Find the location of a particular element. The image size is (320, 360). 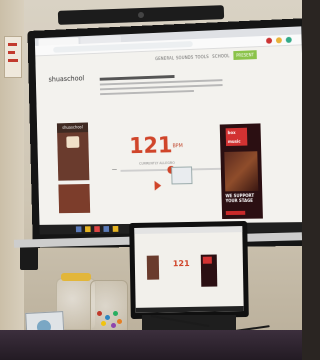

desk is located at coordinates (151, 345).